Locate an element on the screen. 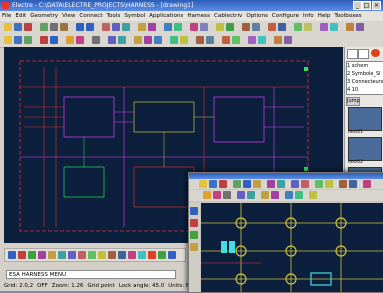 Image resolution: width=383 pixels, height=293 pixels. check-icon is located at coordinates (236, 40).